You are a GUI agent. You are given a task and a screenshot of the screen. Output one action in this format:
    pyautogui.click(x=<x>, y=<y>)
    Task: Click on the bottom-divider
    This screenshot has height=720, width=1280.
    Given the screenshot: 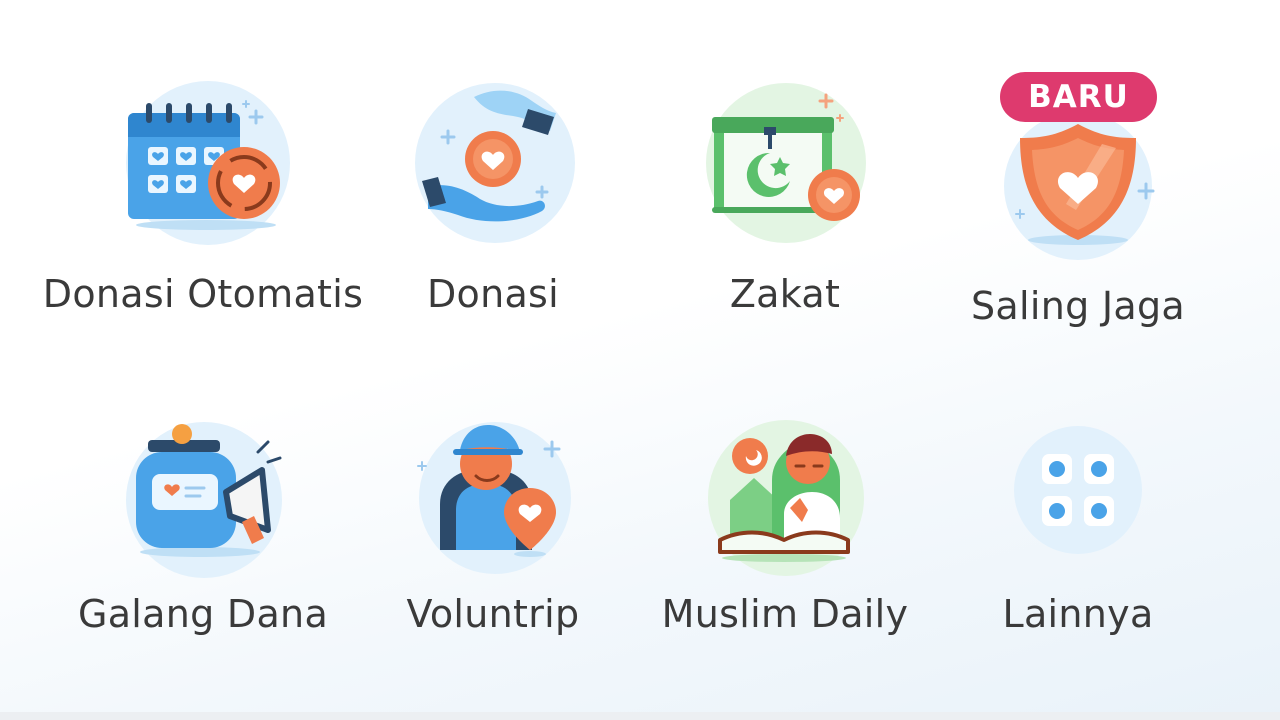 What is the action you would take?
    pyautogui.click(x=640, y=716)
    